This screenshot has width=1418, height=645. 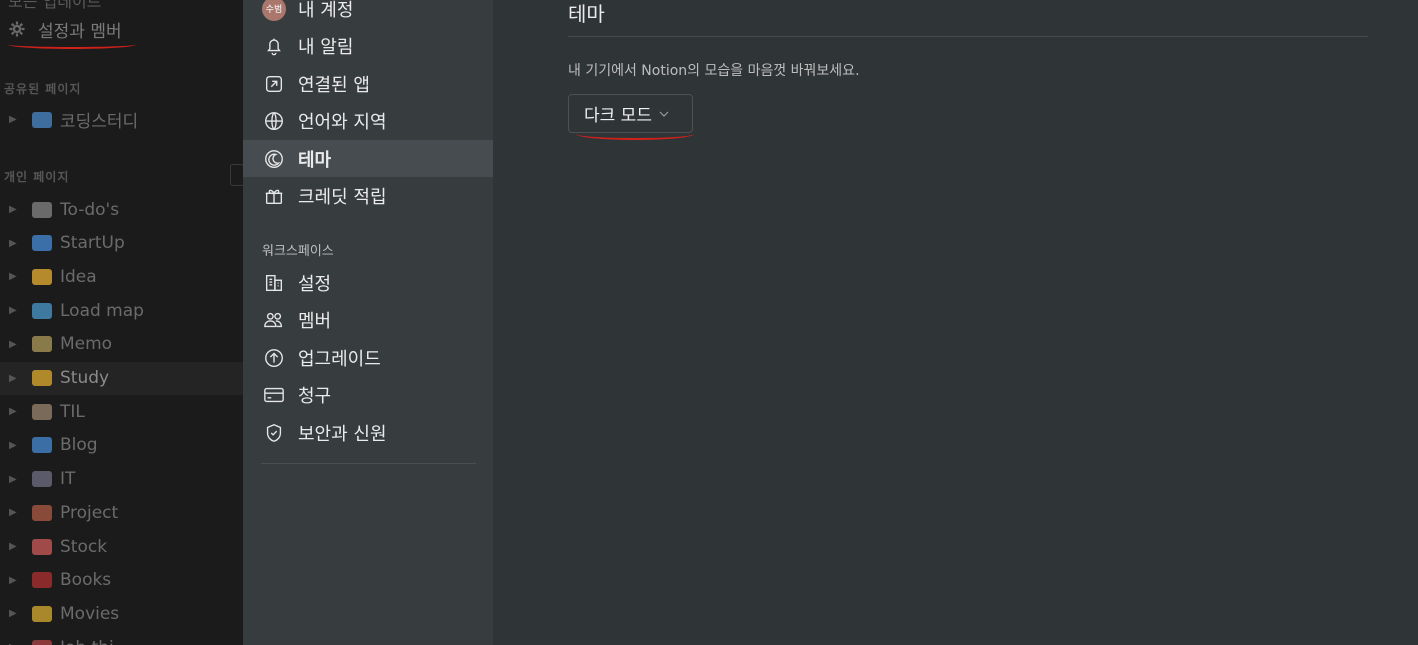 What do you see at coordinates (42, 512) in the screenshot?
I see `snowman-icon` at bounding box center [42, 512].